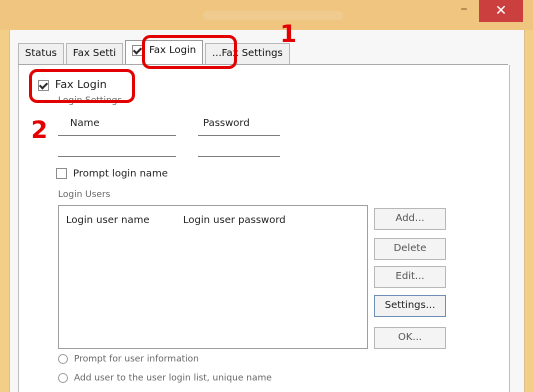 Image resolution: width=533 pixels, height=392 pixels. What do you see at coordinates (288, 34) in the screenshot?
I see `callout-number-1: 1` at bounding box center [288, 34].